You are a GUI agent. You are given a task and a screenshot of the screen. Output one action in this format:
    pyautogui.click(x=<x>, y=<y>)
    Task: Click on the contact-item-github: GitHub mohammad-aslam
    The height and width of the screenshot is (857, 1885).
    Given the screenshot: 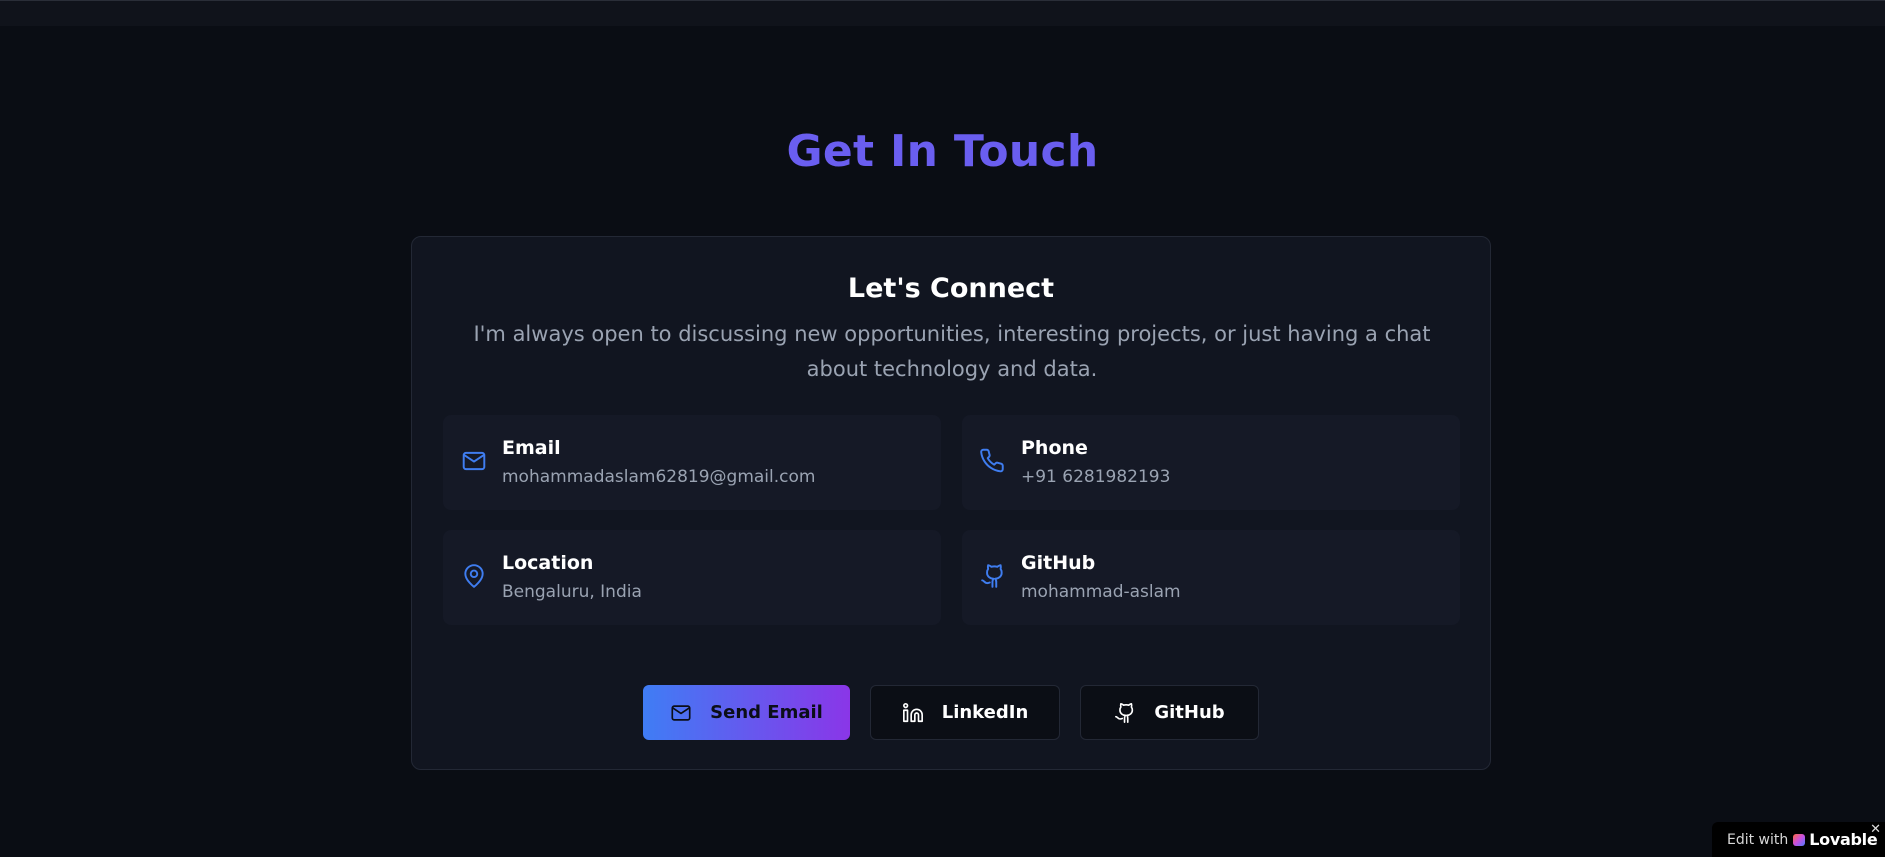 What is the action you would take?
    pyautogui.click(x=1211, y=577)
    